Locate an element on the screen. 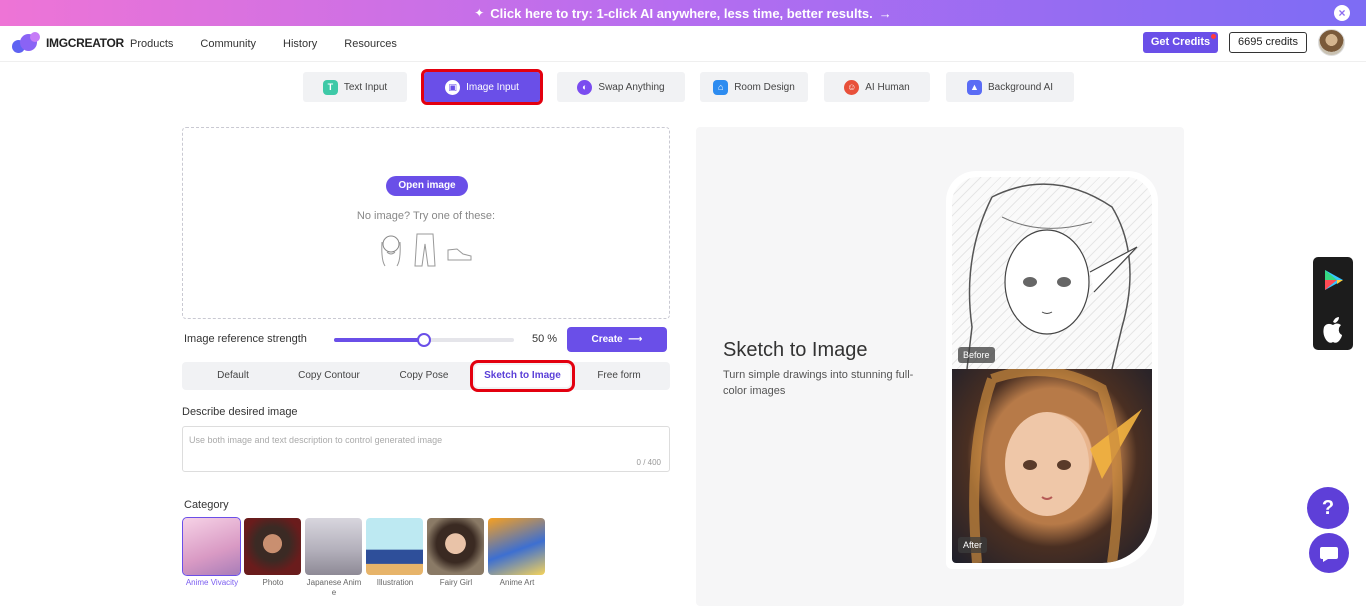  logo-text: IMGCREATOR is located at coordinates (85, 43).